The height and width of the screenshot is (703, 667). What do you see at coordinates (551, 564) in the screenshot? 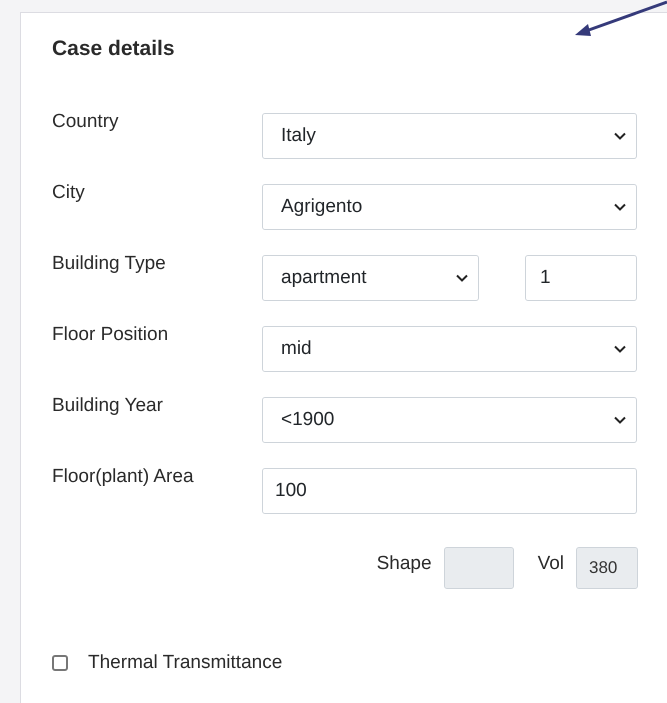
I see `readout-label: Vol` at bounding box center [551, 564].